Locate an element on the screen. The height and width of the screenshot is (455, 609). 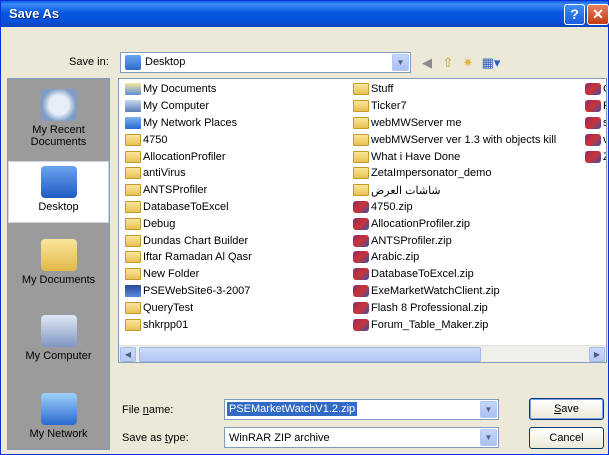
file-name: AllocationProfiler is located at coordinates (184, 156).